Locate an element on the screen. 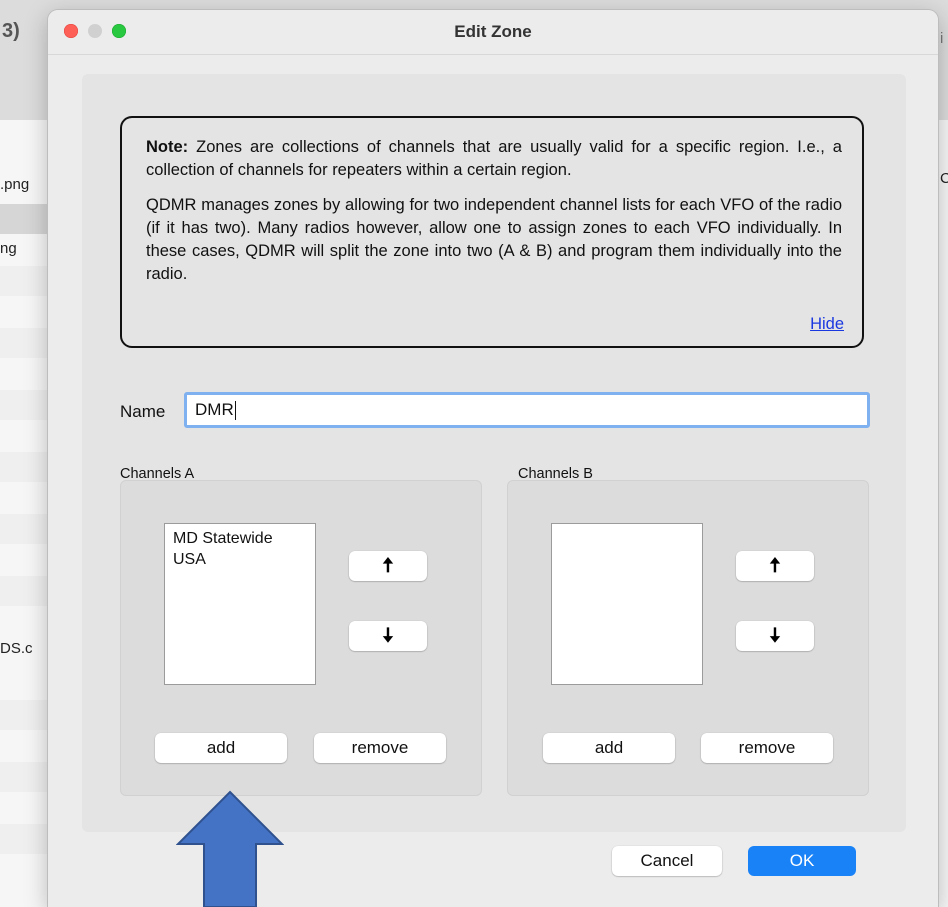  channels-b-list is located at coordinates (627, 604).